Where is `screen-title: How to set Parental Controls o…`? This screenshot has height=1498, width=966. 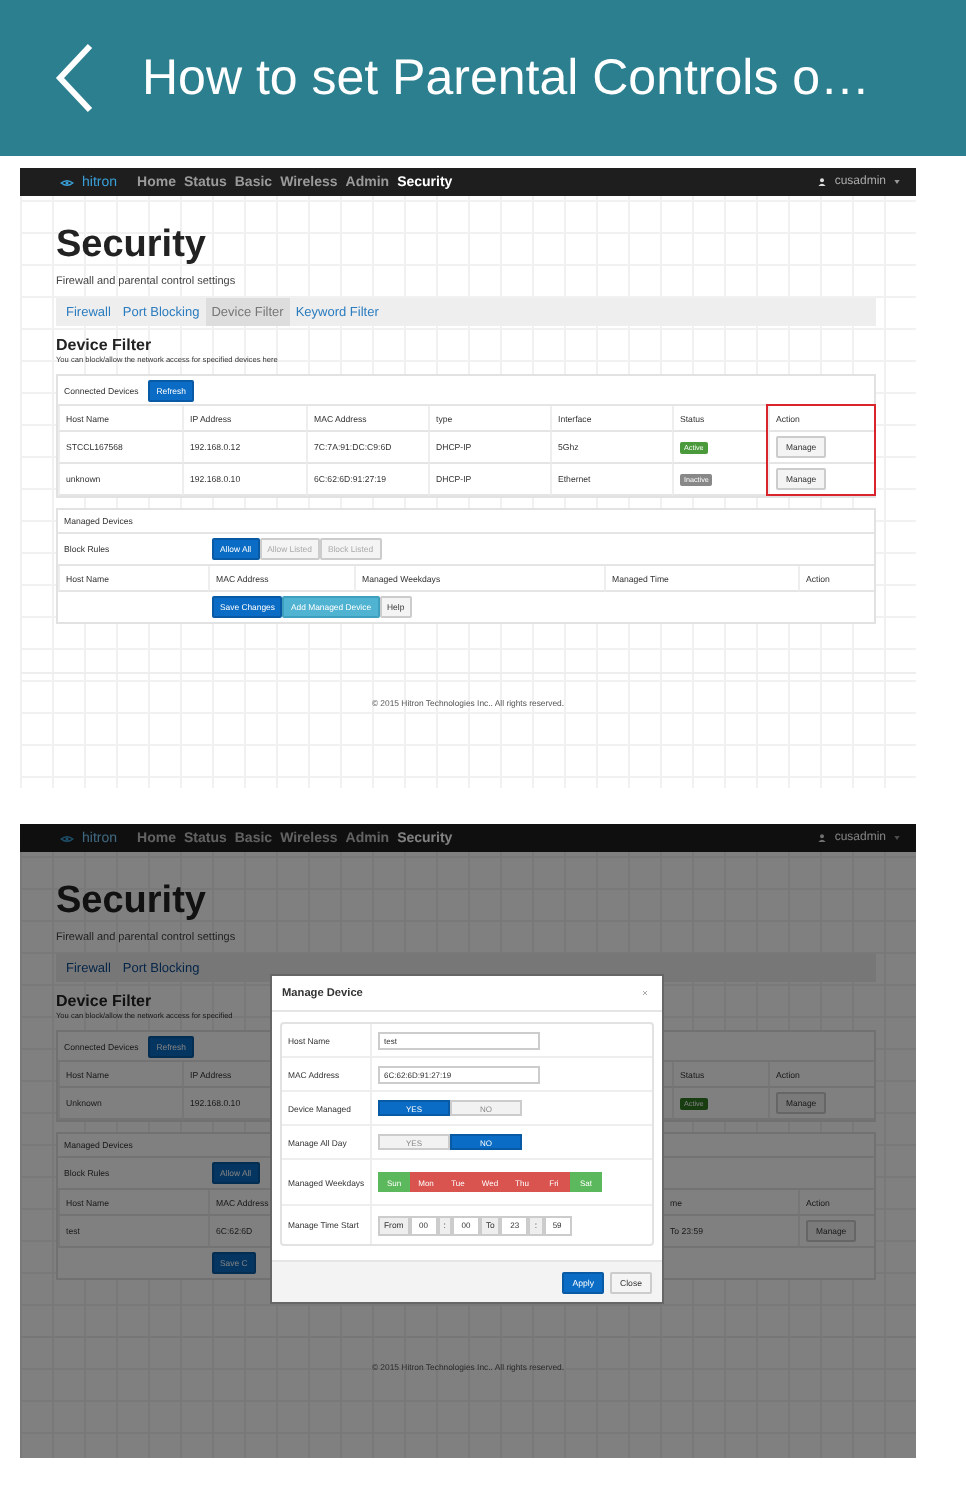
screen-title: How to set Parental Controls o… is located at coordinates (506, 78).